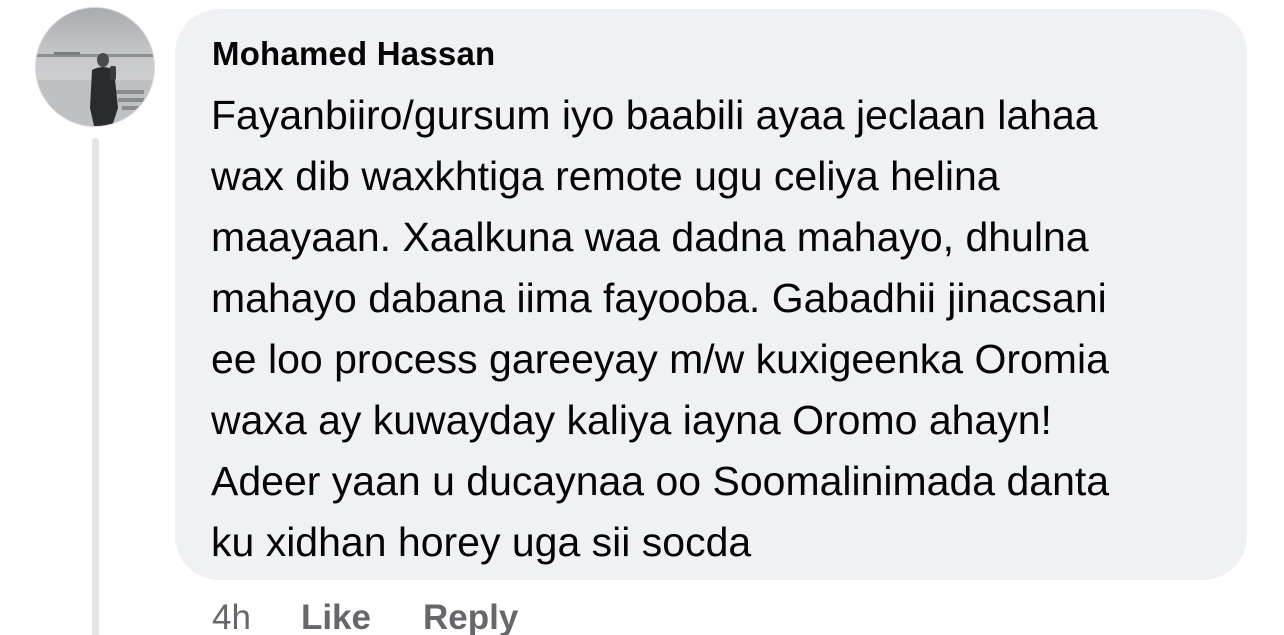 The image size is (1284, 635). I want to click on reply-button: Reply, so click(470, 616).